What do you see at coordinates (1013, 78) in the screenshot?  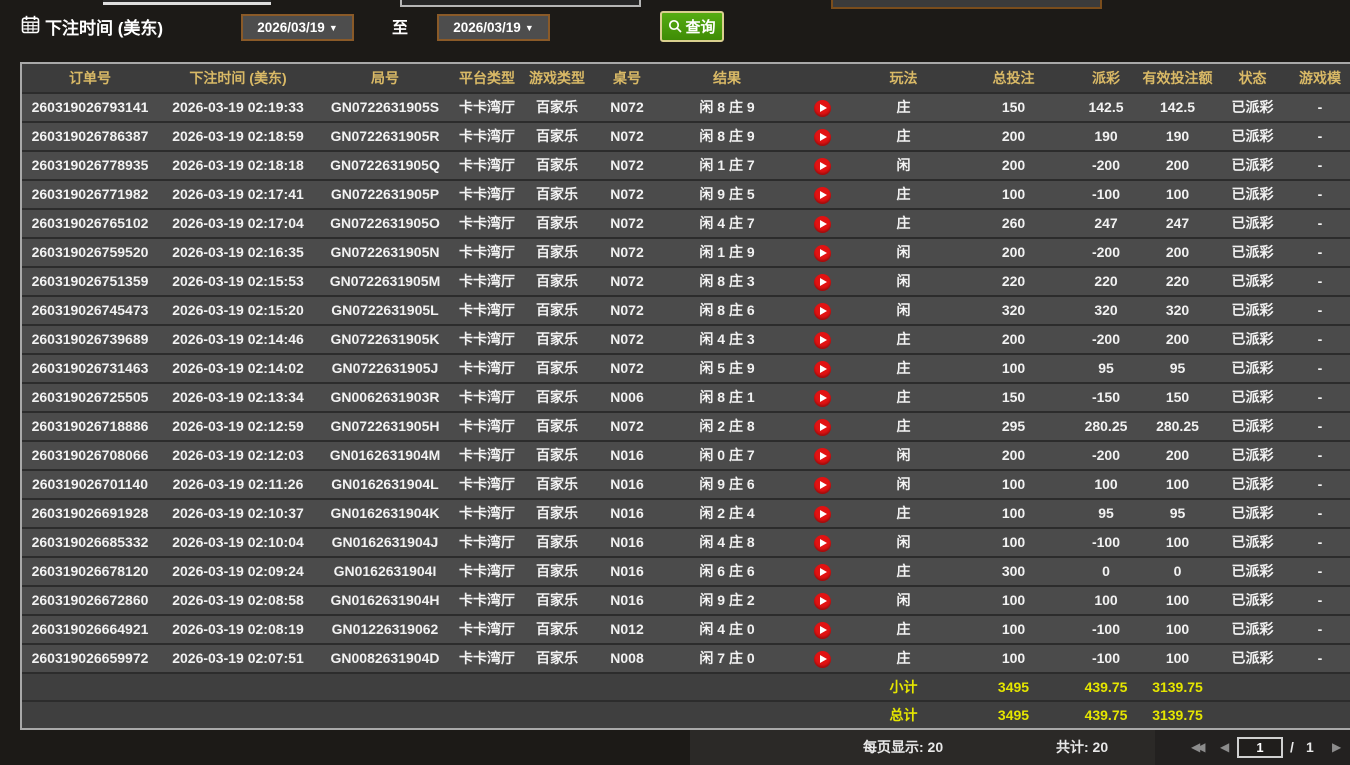 I see `column-header-9: 总投注` at bounding box center [1013, 78].